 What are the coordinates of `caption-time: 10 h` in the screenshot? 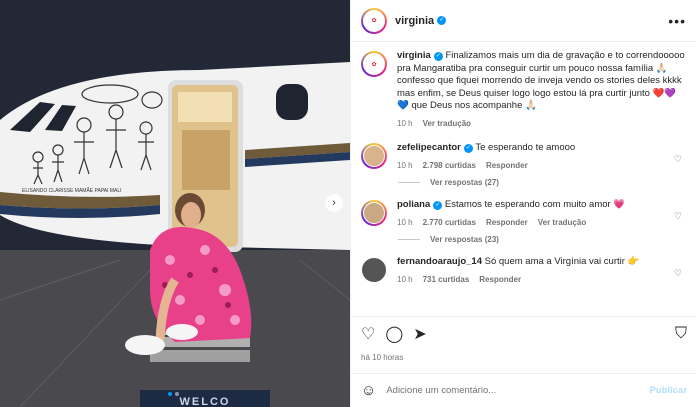 It's located at (405, 123).